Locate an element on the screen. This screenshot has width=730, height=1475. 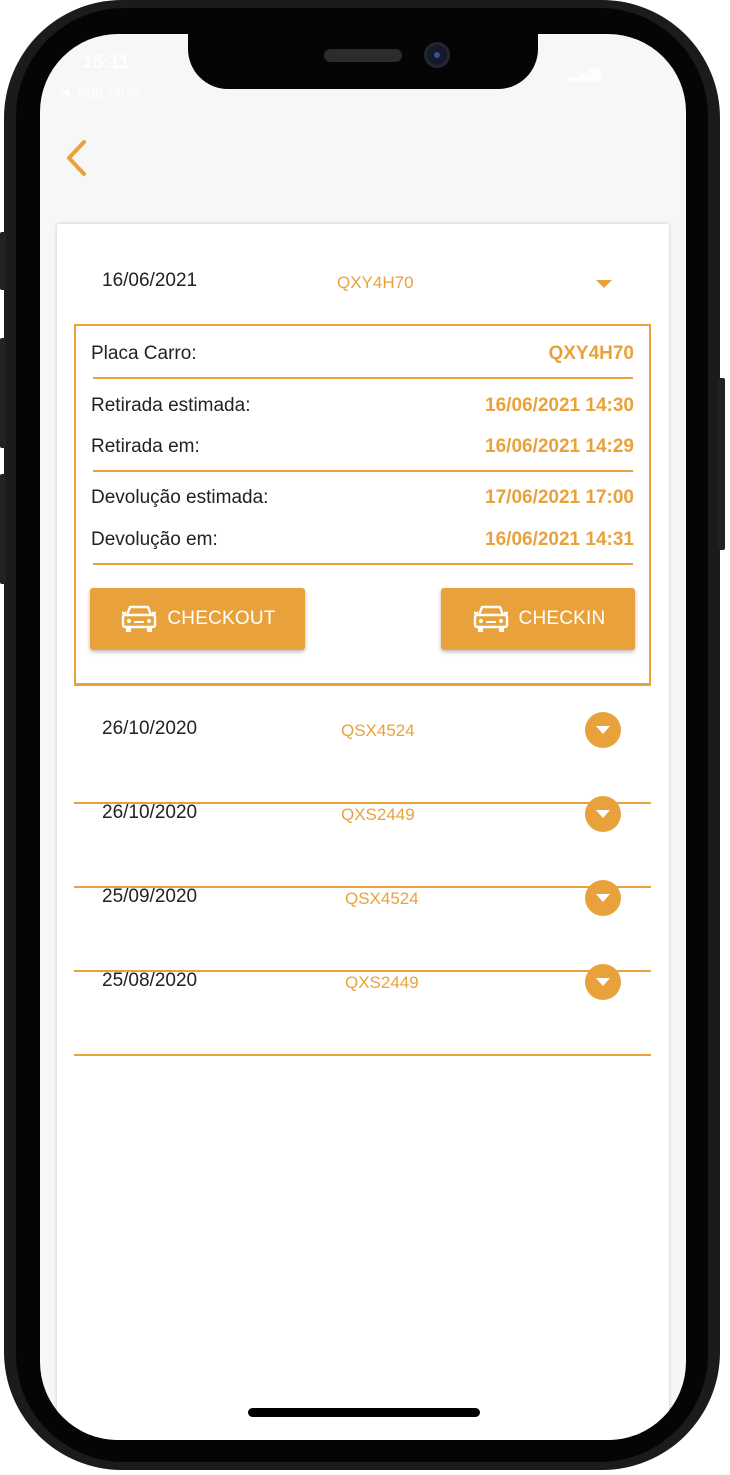
rental-row: 25/09/2020 QSX4524 is located at coordinates (363, 900).